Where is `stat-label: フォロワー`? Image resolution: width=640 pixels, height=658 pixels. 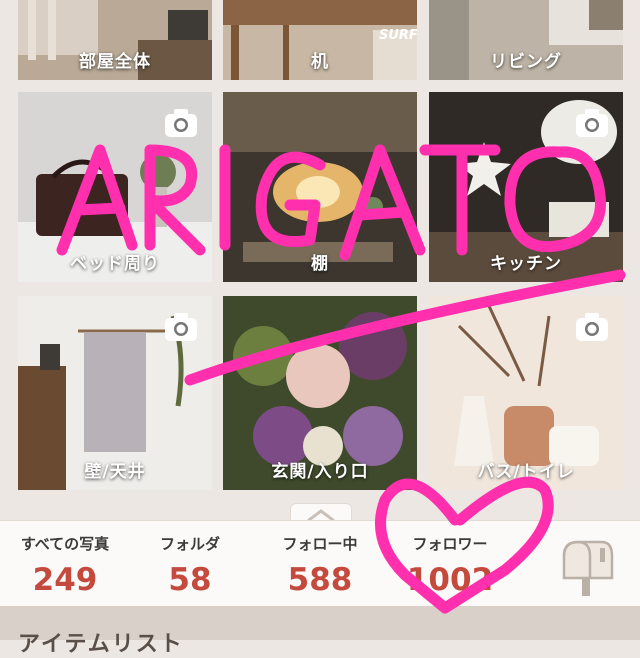
stat-label: フォロワー is located at coordinates (450, 544).